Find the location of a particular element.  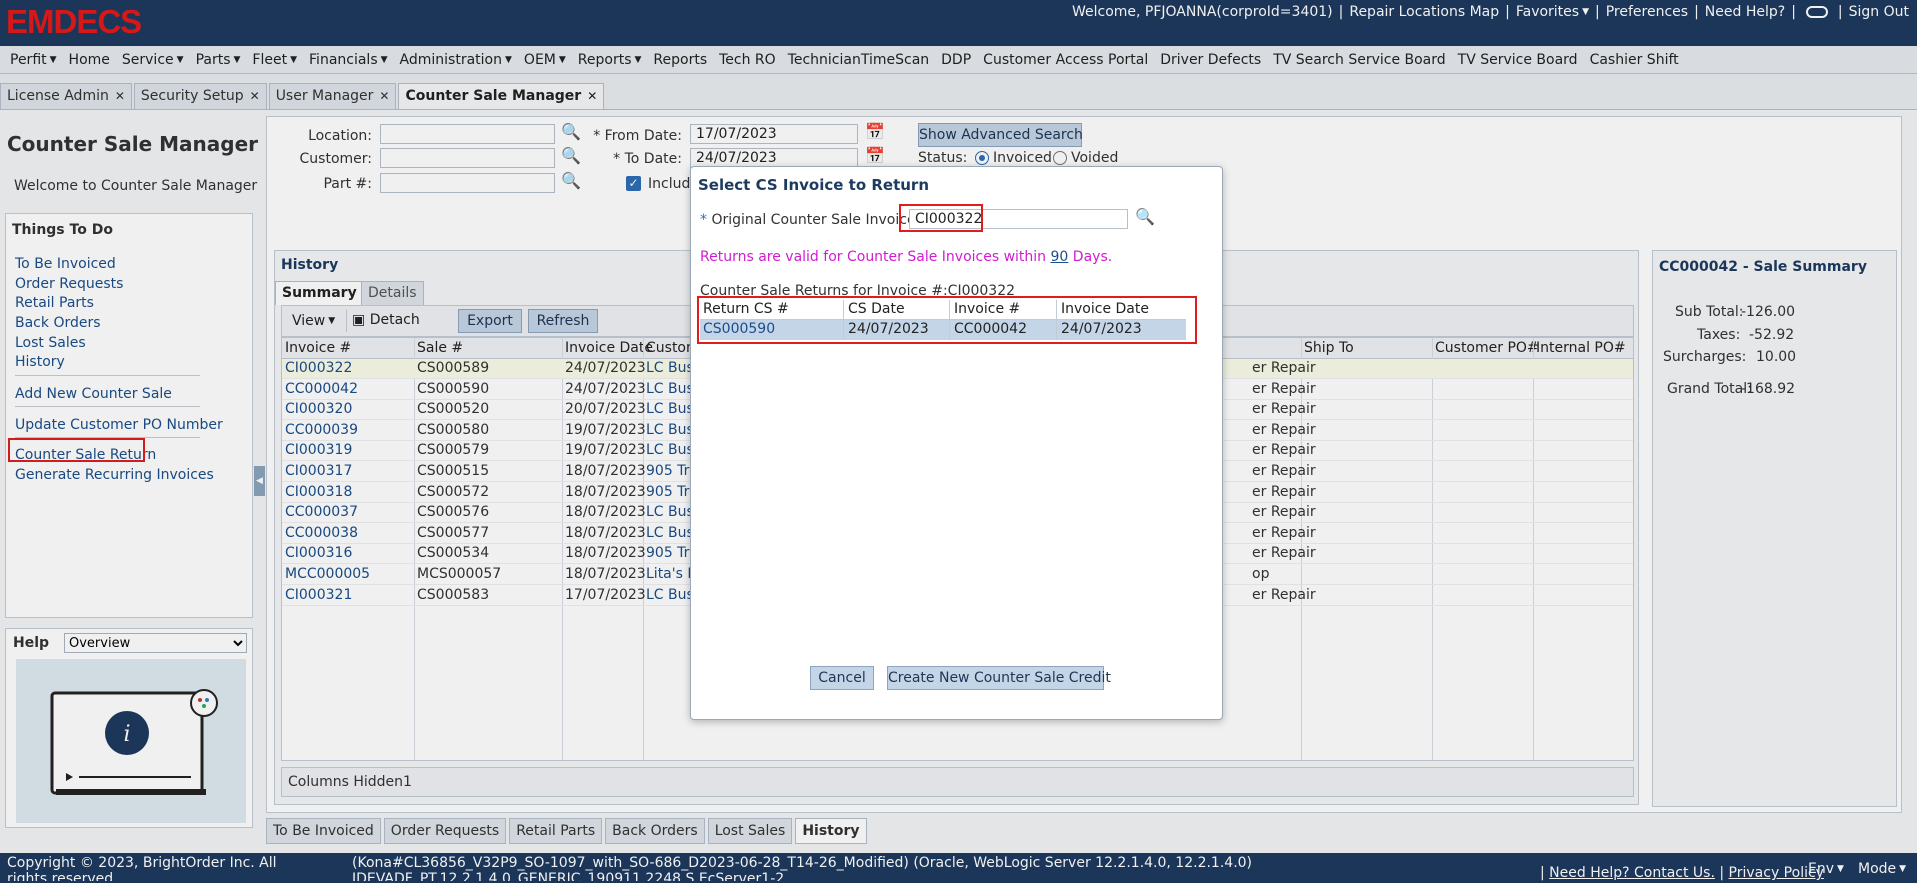

original-invoice-label: * Original Counter Sale Invoice#: is located at coordinates (816, 220).